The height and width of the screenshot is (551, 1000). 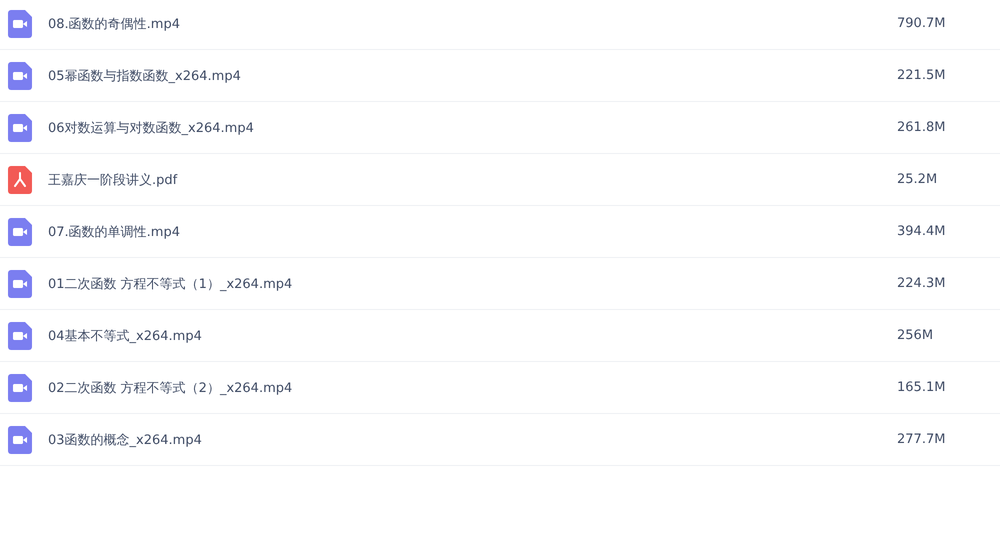 I want to click on file-name: 王嘉庆一阶段讲义.pdf, so click(x=113, y=180).